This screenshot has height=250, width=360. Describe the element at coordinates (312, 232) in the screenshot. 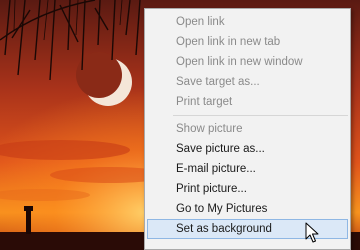

I see `arrow-pointer-icon` at that location.